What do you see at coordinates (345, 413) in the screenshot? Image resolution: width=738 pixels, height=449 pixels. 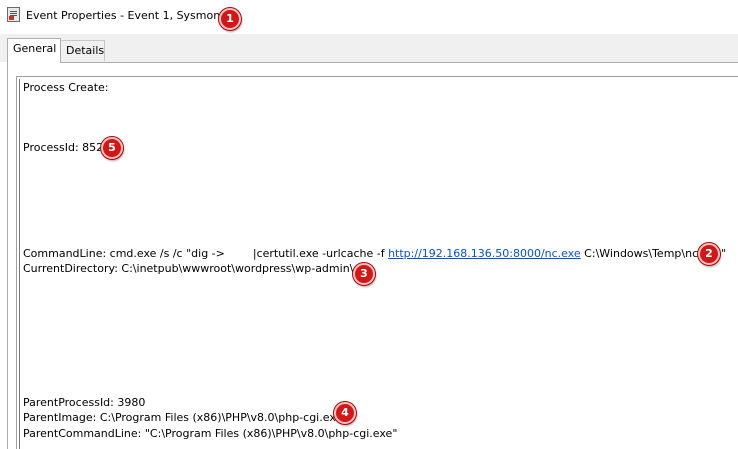 I see `annotation-badge-4: 4` at bounding box center [345, 413].